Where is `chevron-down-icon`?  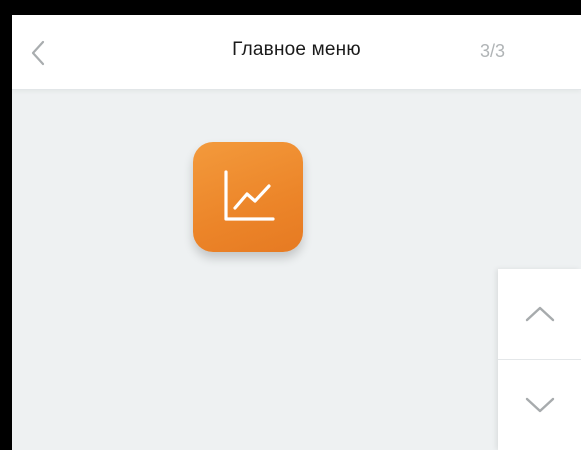 chevron-down-icon is located at coordinates (539, 405).